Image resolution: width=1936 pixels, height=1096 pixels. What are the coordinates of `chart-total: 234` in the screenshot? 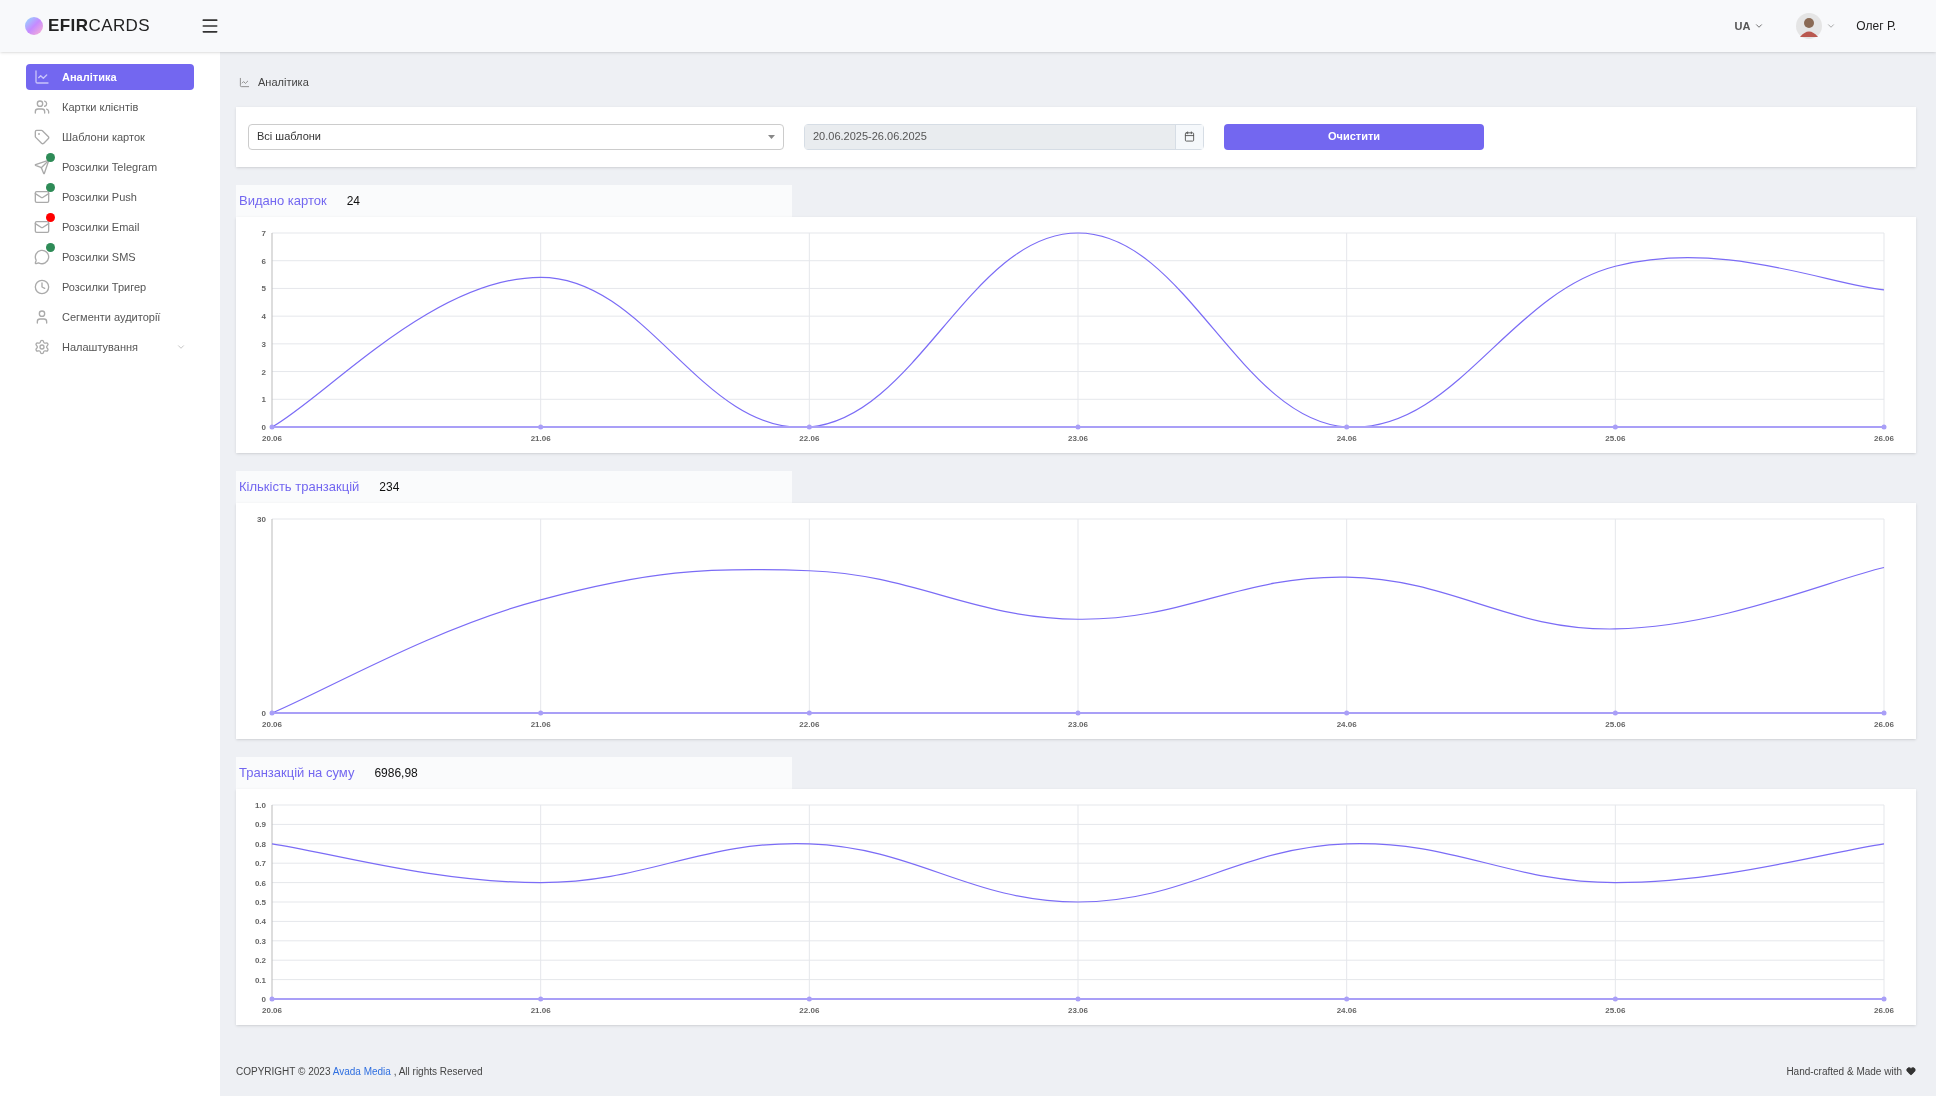 It's located at (389, 487).